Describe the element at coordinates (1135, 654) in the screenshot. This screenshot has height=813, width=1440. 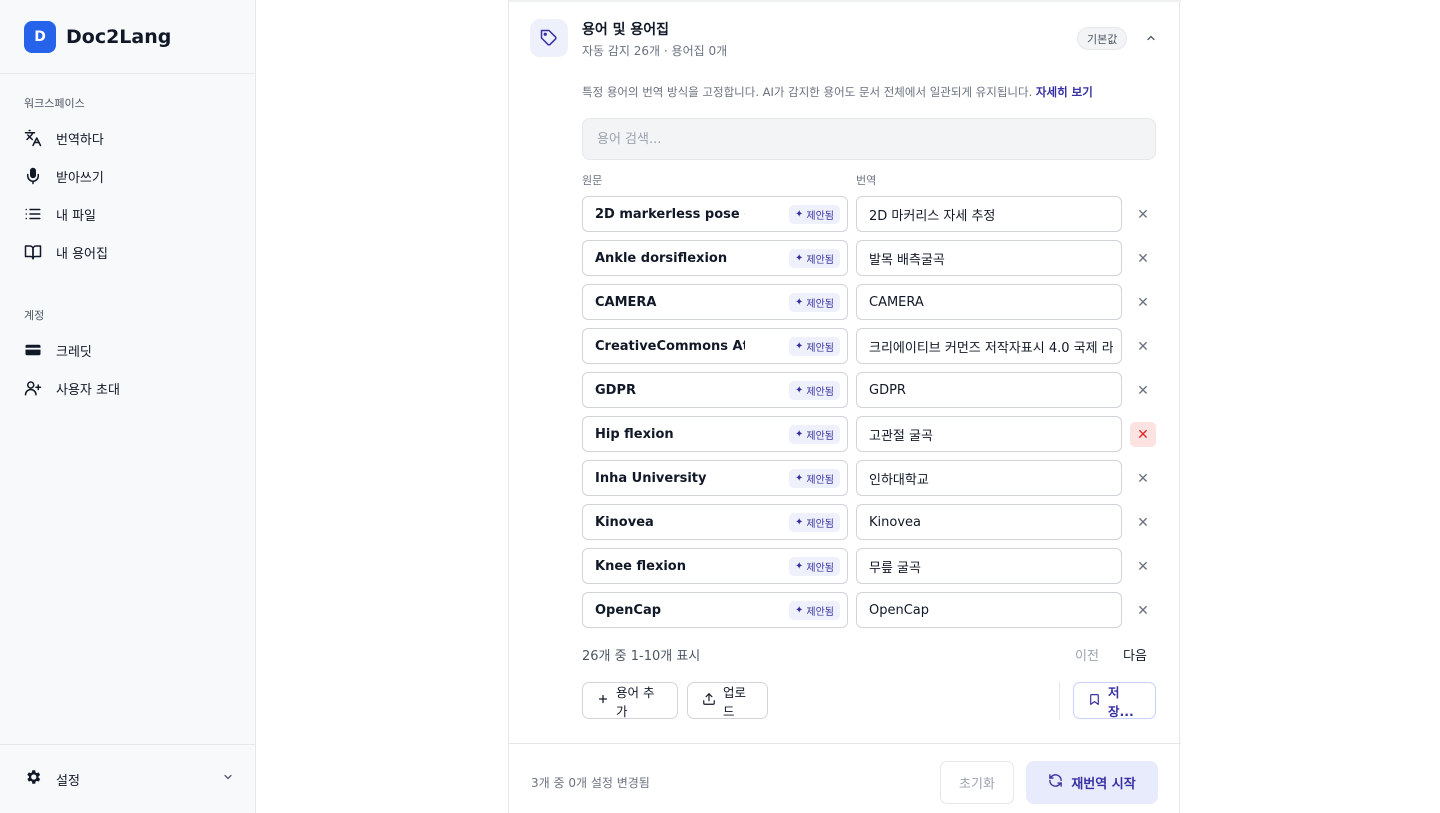
I see `pagination-next-button: 다음` at that location.